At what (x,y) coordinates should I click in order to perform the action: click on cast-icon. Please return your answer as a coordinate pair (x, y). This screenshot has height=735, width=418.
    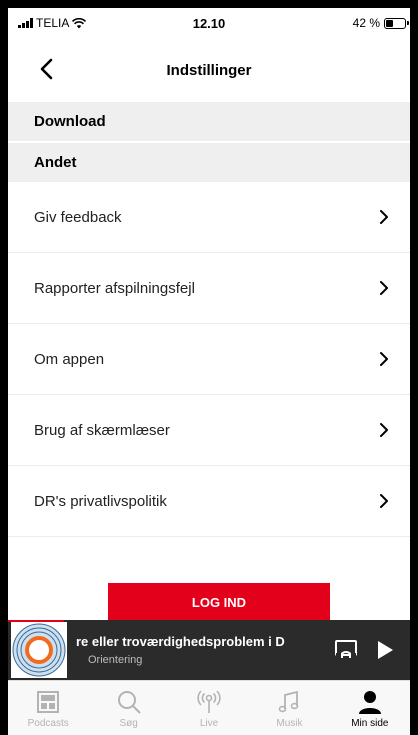
    Looking at the image, I should click on (346, 649).